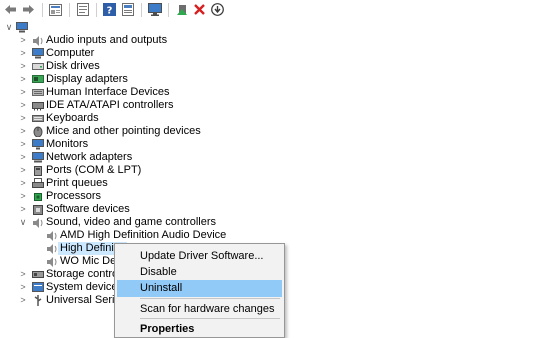 This screenshot has width=560, height=338. I want to click on tree-category: > Monitors, so click(280, 144).